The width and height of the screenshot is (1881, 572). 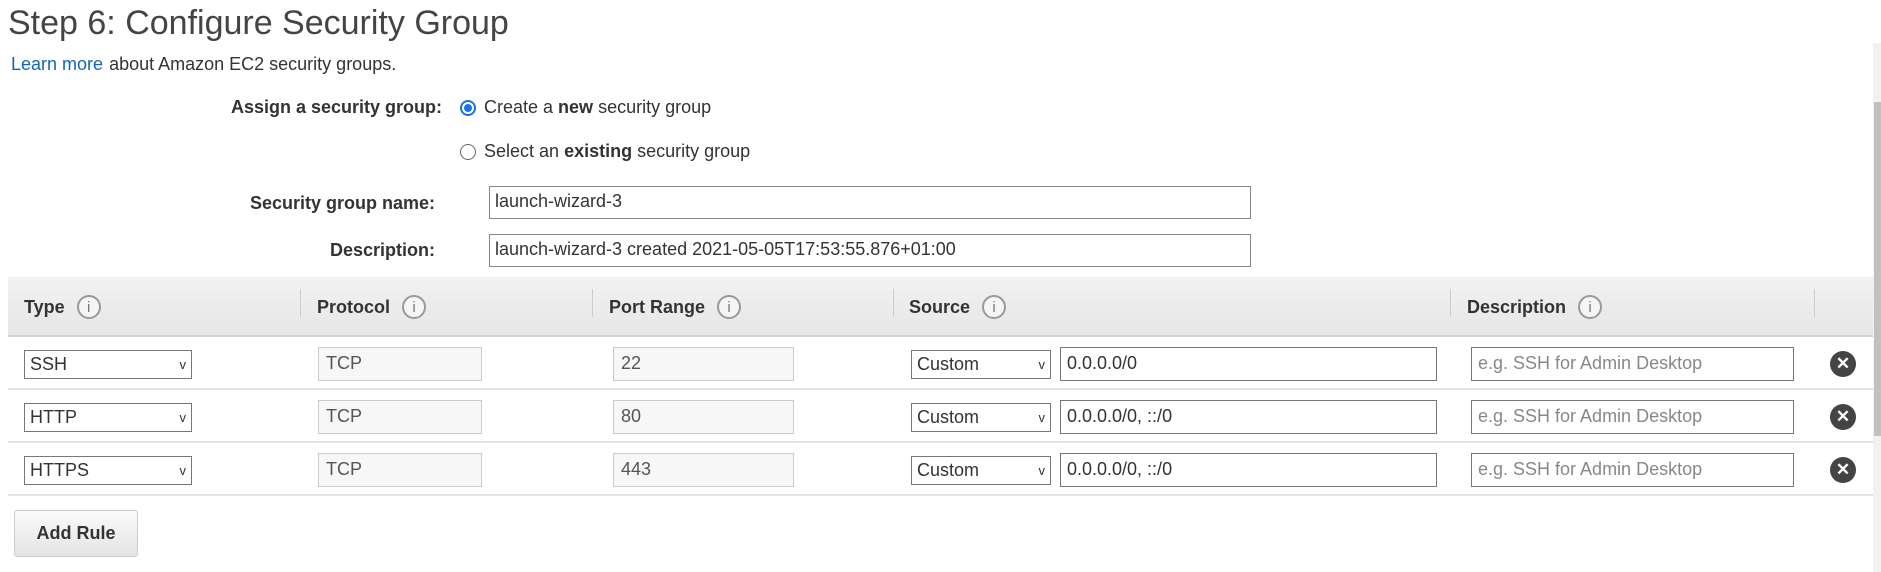 What do you see at coordinates (44, 306) in the screenshot?
I see `header-label: Type` at bounding box center [44, 306].